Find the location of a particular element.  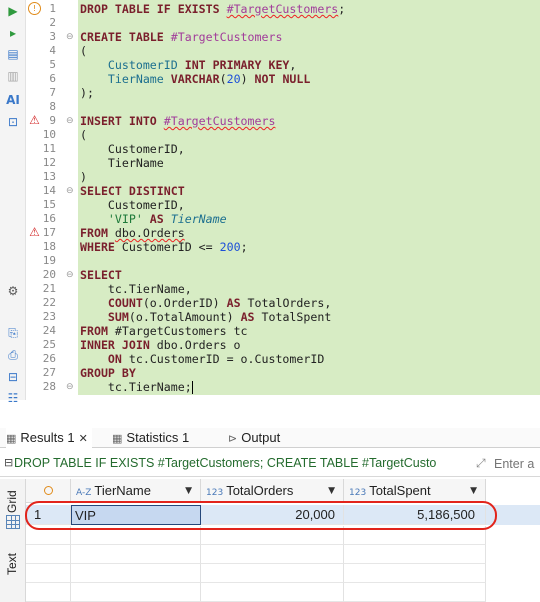

load-plan-icon: ▥ is located at coordinates (13, 76).